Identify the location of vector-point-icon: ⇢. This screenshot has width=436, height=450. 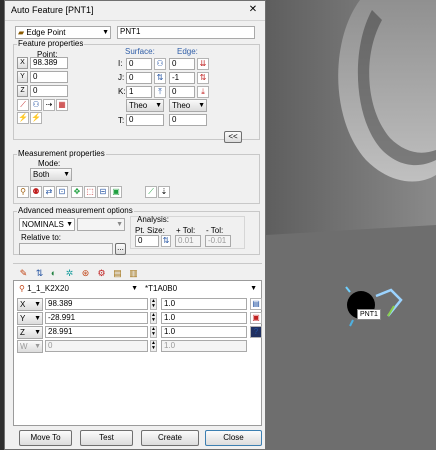
(49, 105).